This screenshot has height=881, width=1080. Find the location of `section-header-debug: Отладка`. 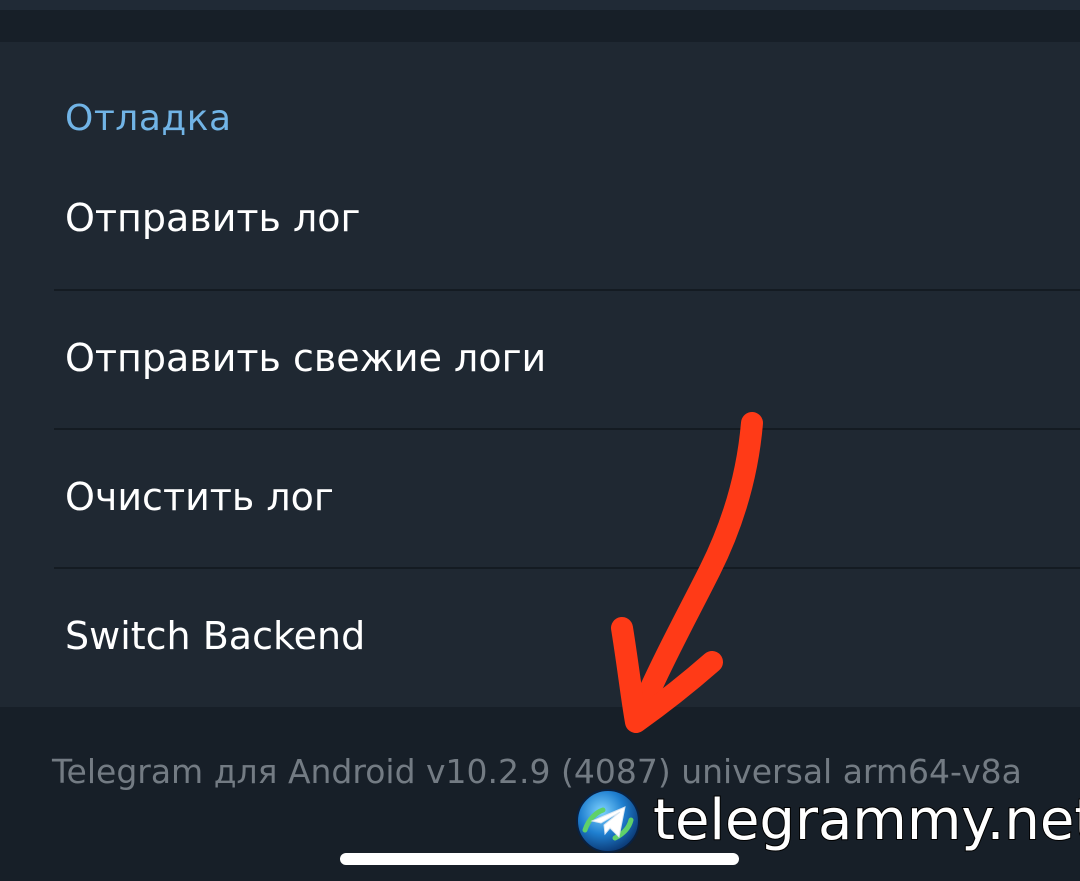

section-header-debug: Отладка is located at coordinates (148, 118).